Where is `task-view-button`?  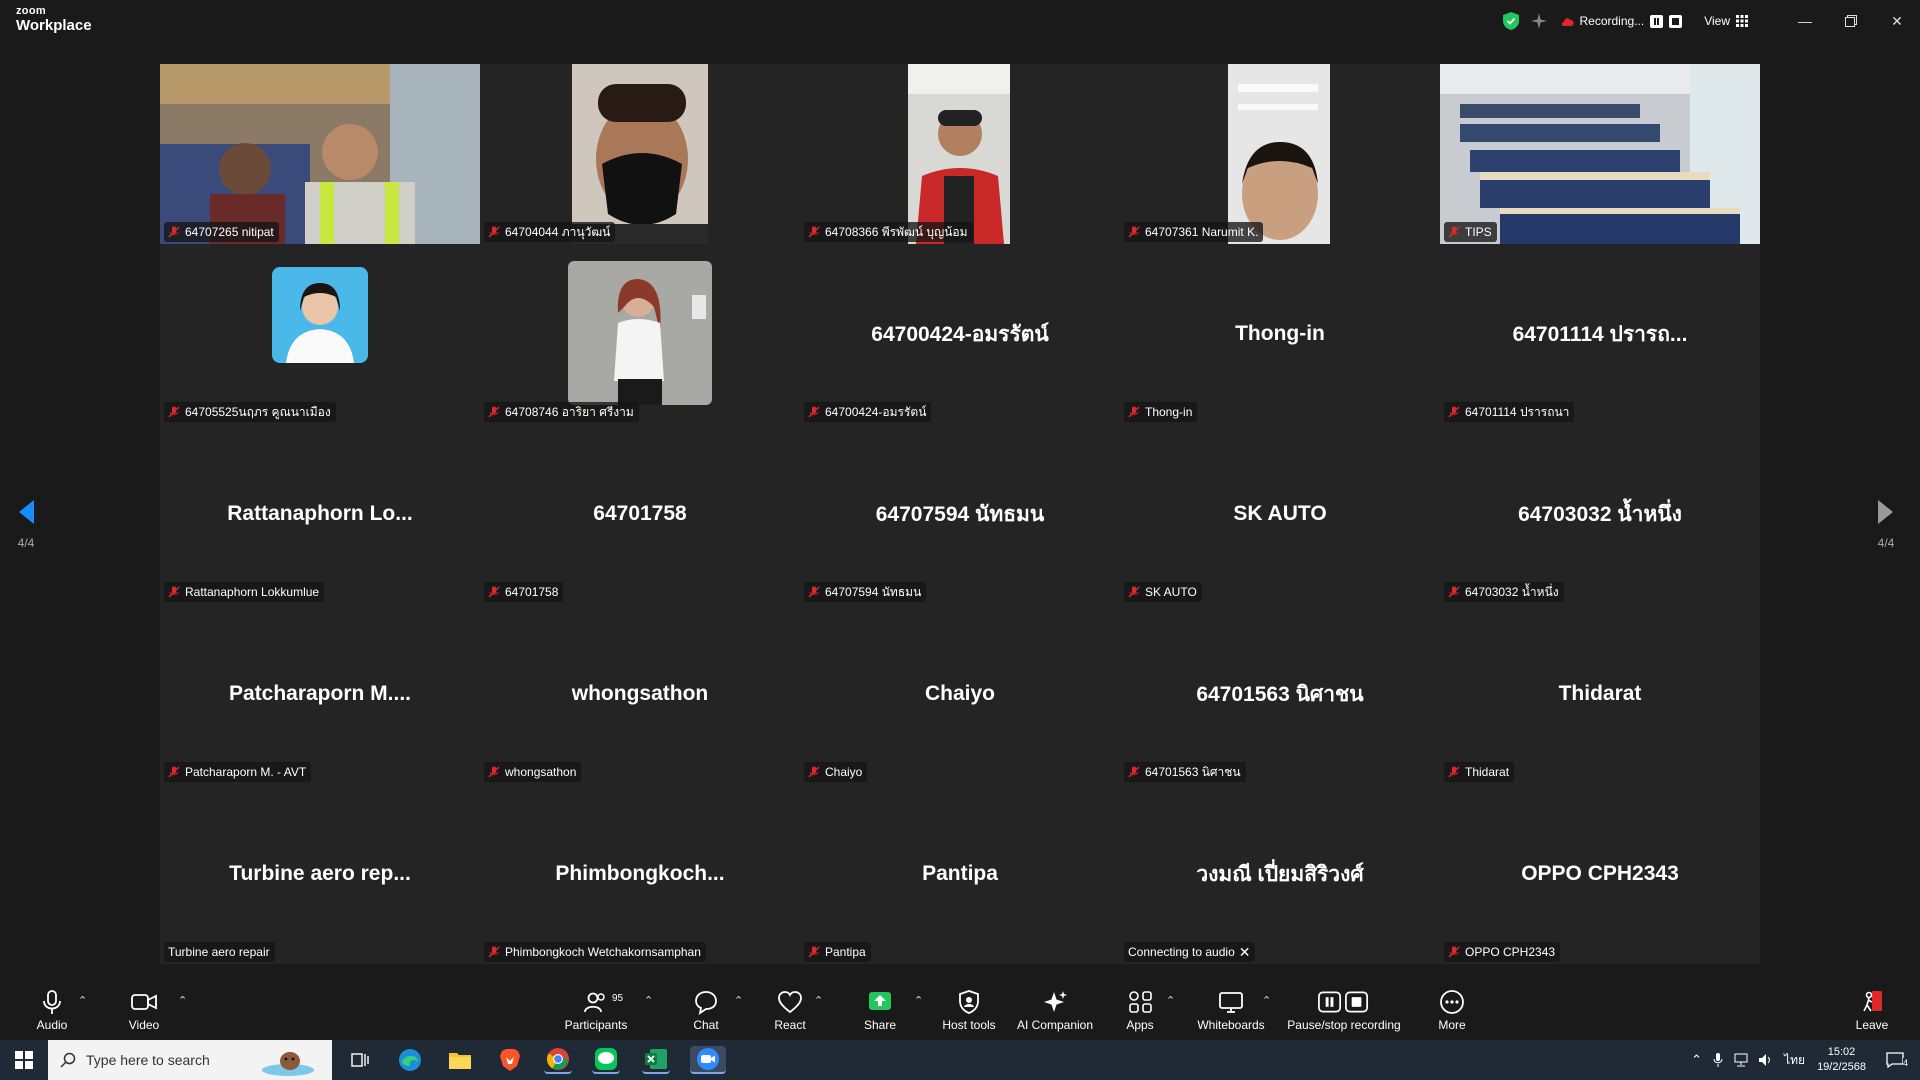
task-view-button is located at coordinates (360, 1060).